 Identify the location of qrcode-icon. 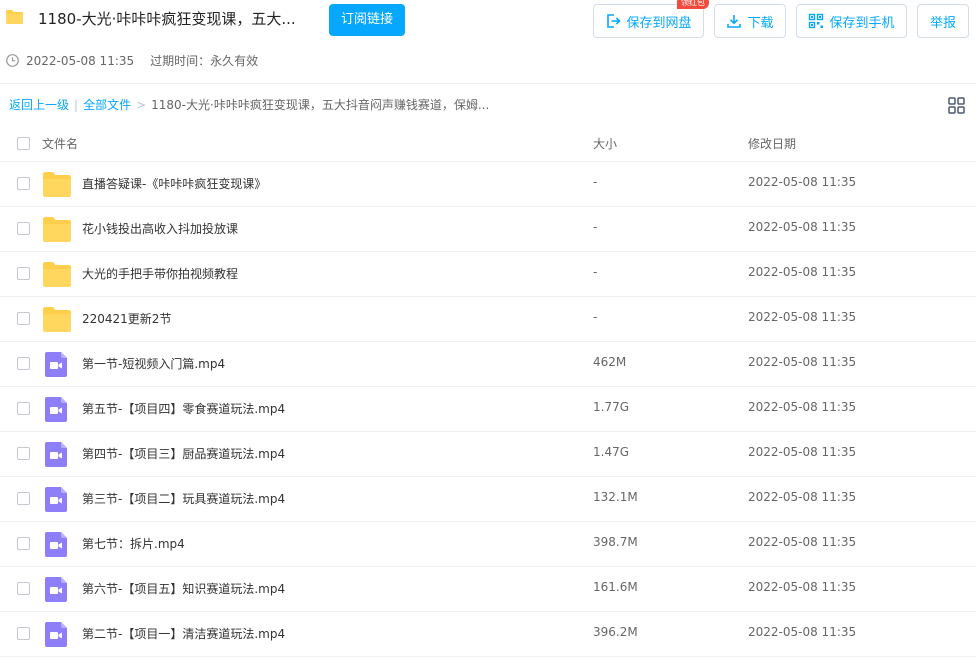
(816, 21).